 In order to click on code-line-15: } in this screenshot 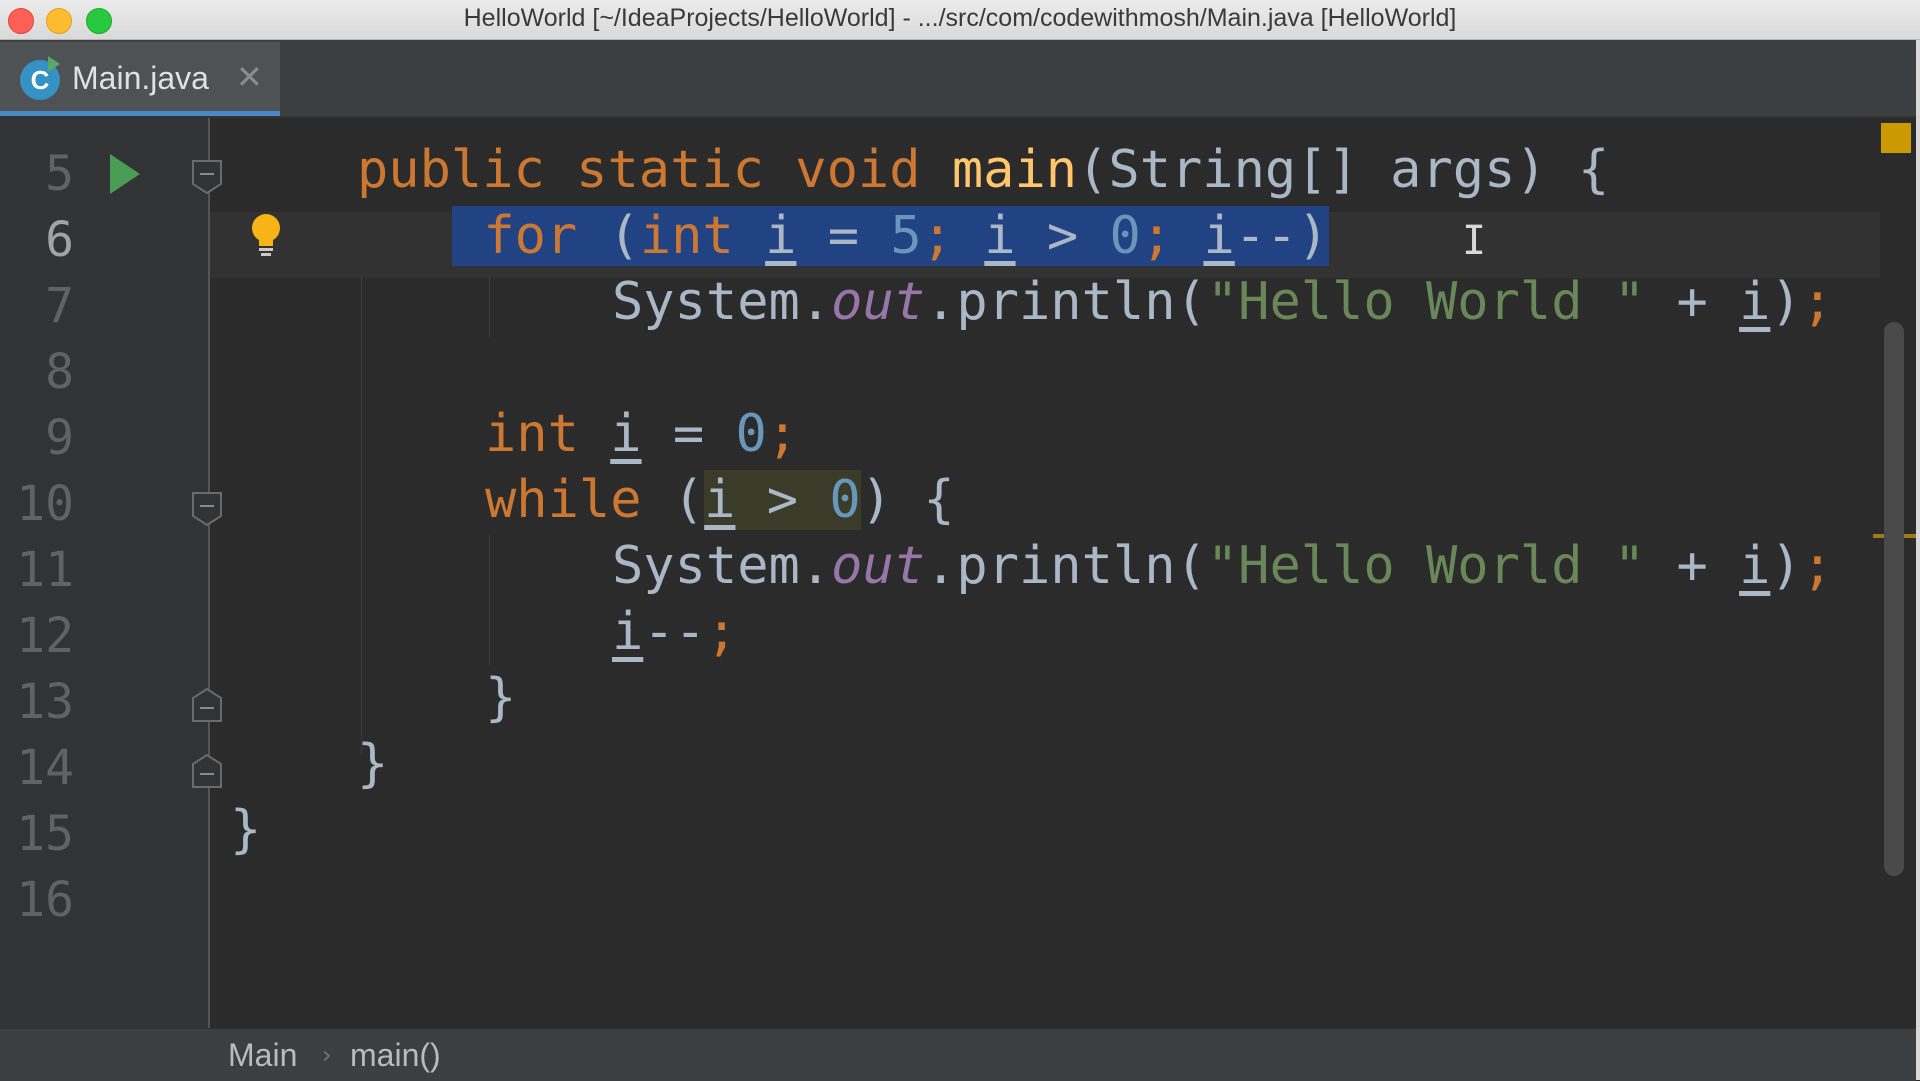, I will do `click(245, 830)`.